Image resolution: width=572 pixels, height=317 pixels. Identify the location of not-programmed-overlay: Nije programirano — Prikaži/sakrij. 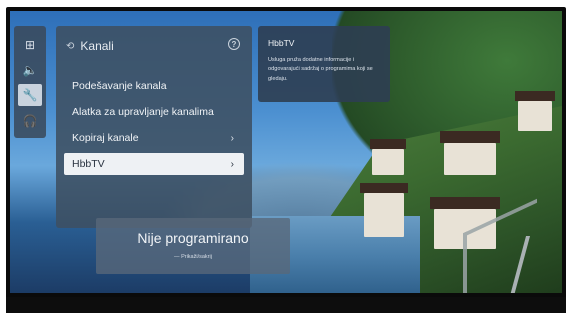
(193, 246).